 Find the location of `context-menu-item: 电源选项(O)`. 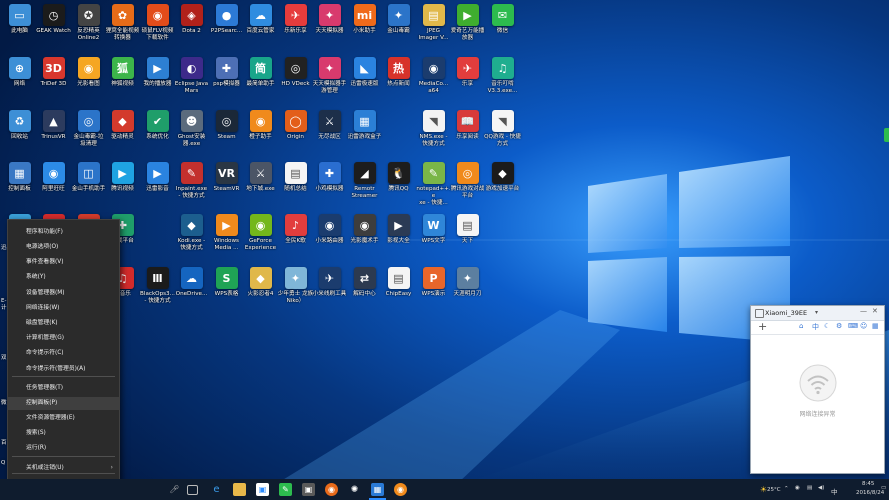

context-menu-item: 电源选项(O) is located at coordinates (63, 247).